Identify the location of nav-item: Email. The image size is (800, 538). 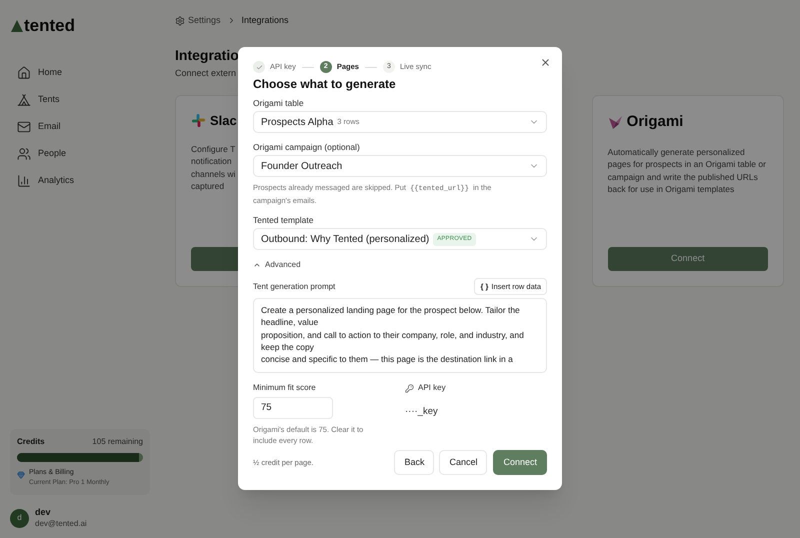
(83, 127).